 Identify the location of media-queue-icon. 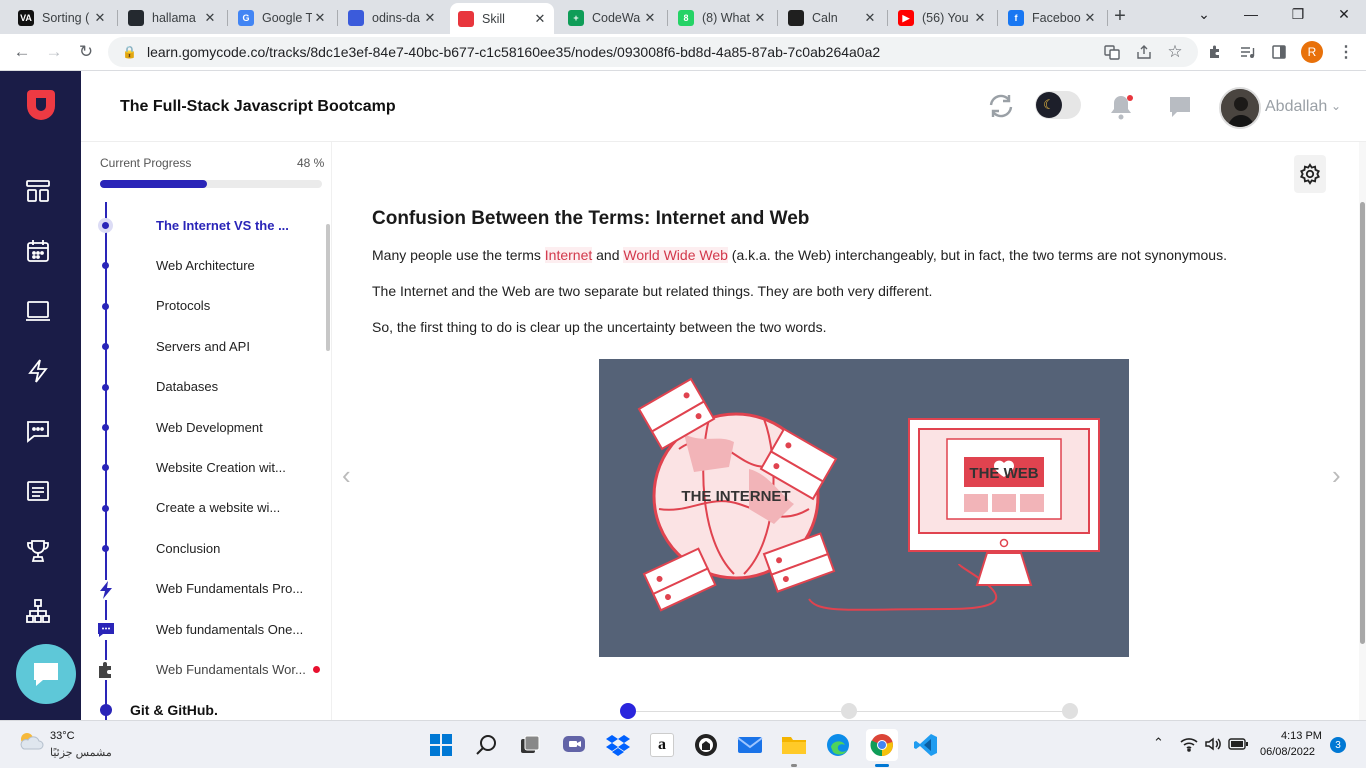
(1247, 52).